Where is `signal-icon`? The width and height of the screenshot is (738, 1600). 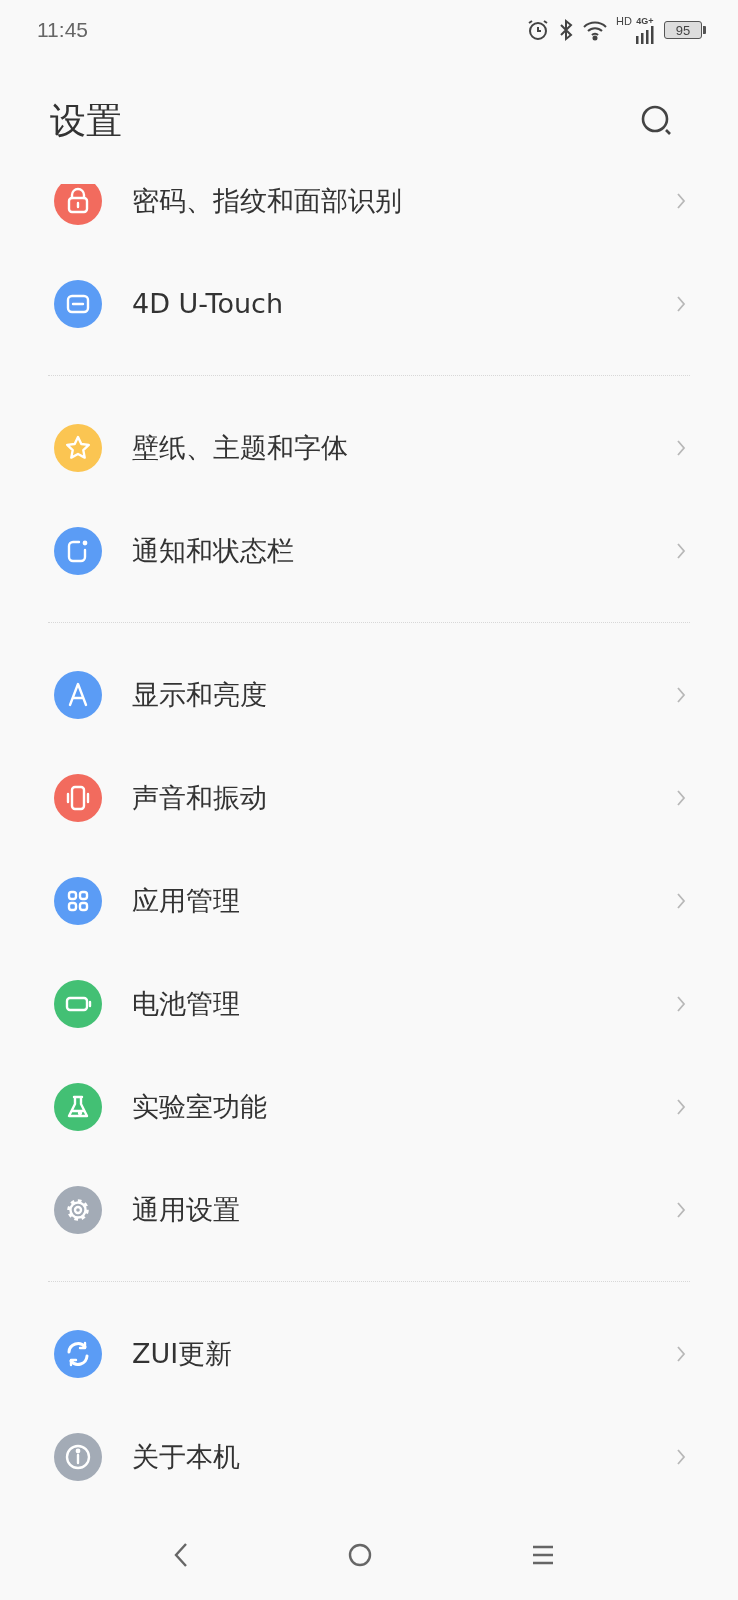 signal-icon is located at coordinates (645, 34).